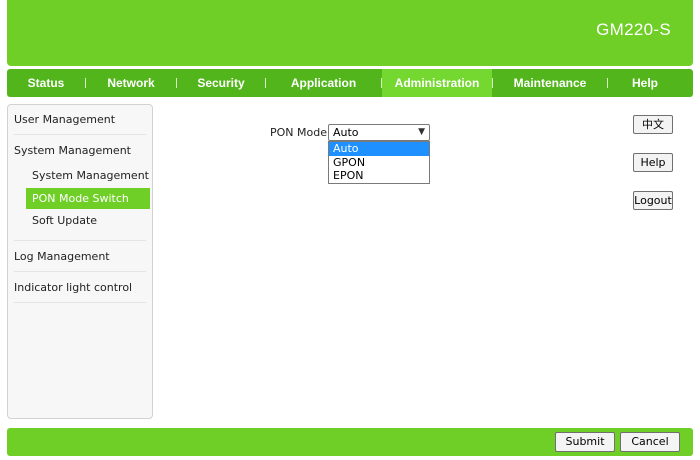 The image size is (700, 460). What do you see at coordinates (350, 442) in the screenshot?
I see `footer-bar: Submit Cancel` at bounding box center [350, 442].